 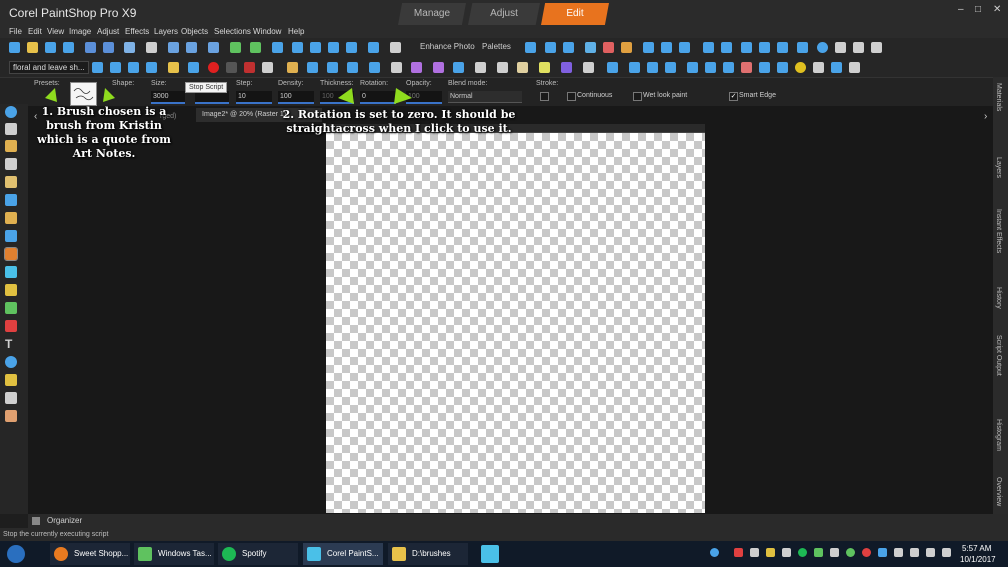 I want to click on blue-square3-icon, so click(x=670, y=67).